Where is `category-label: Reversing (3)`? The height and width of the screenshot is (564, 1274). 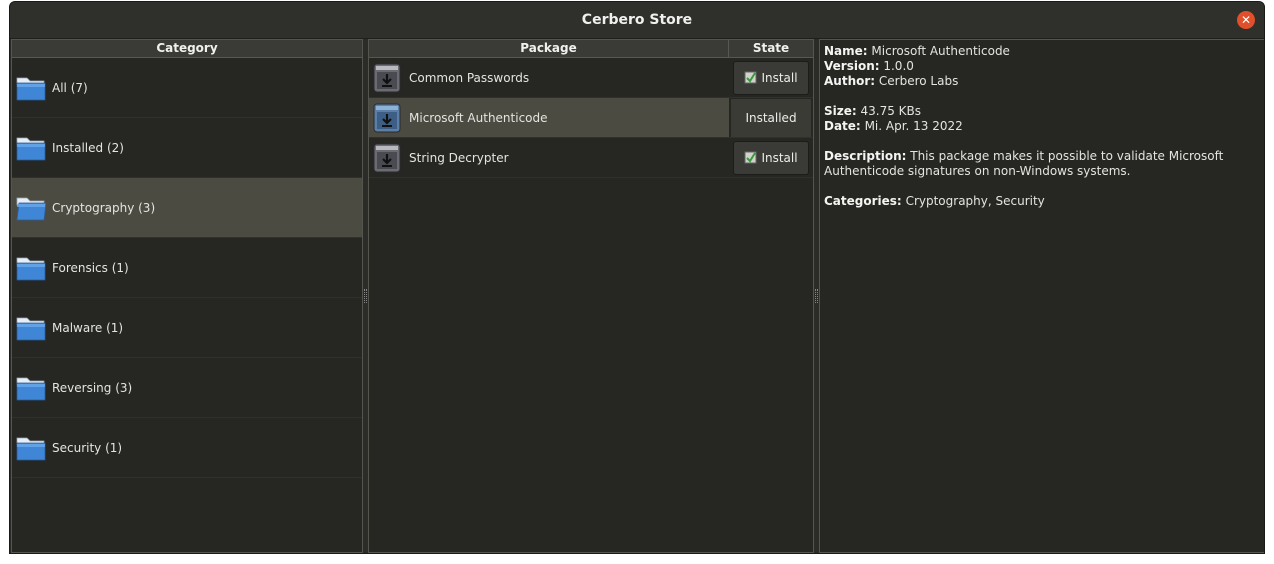
category-label: Reversing (3) is located at coordinates (92, 387).